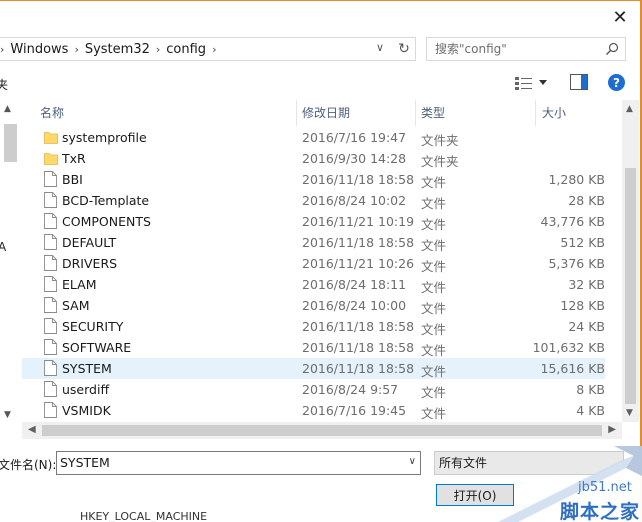 The height and width of the screenshot is (522, 642). I want to click on search-box, so click(526, 49).